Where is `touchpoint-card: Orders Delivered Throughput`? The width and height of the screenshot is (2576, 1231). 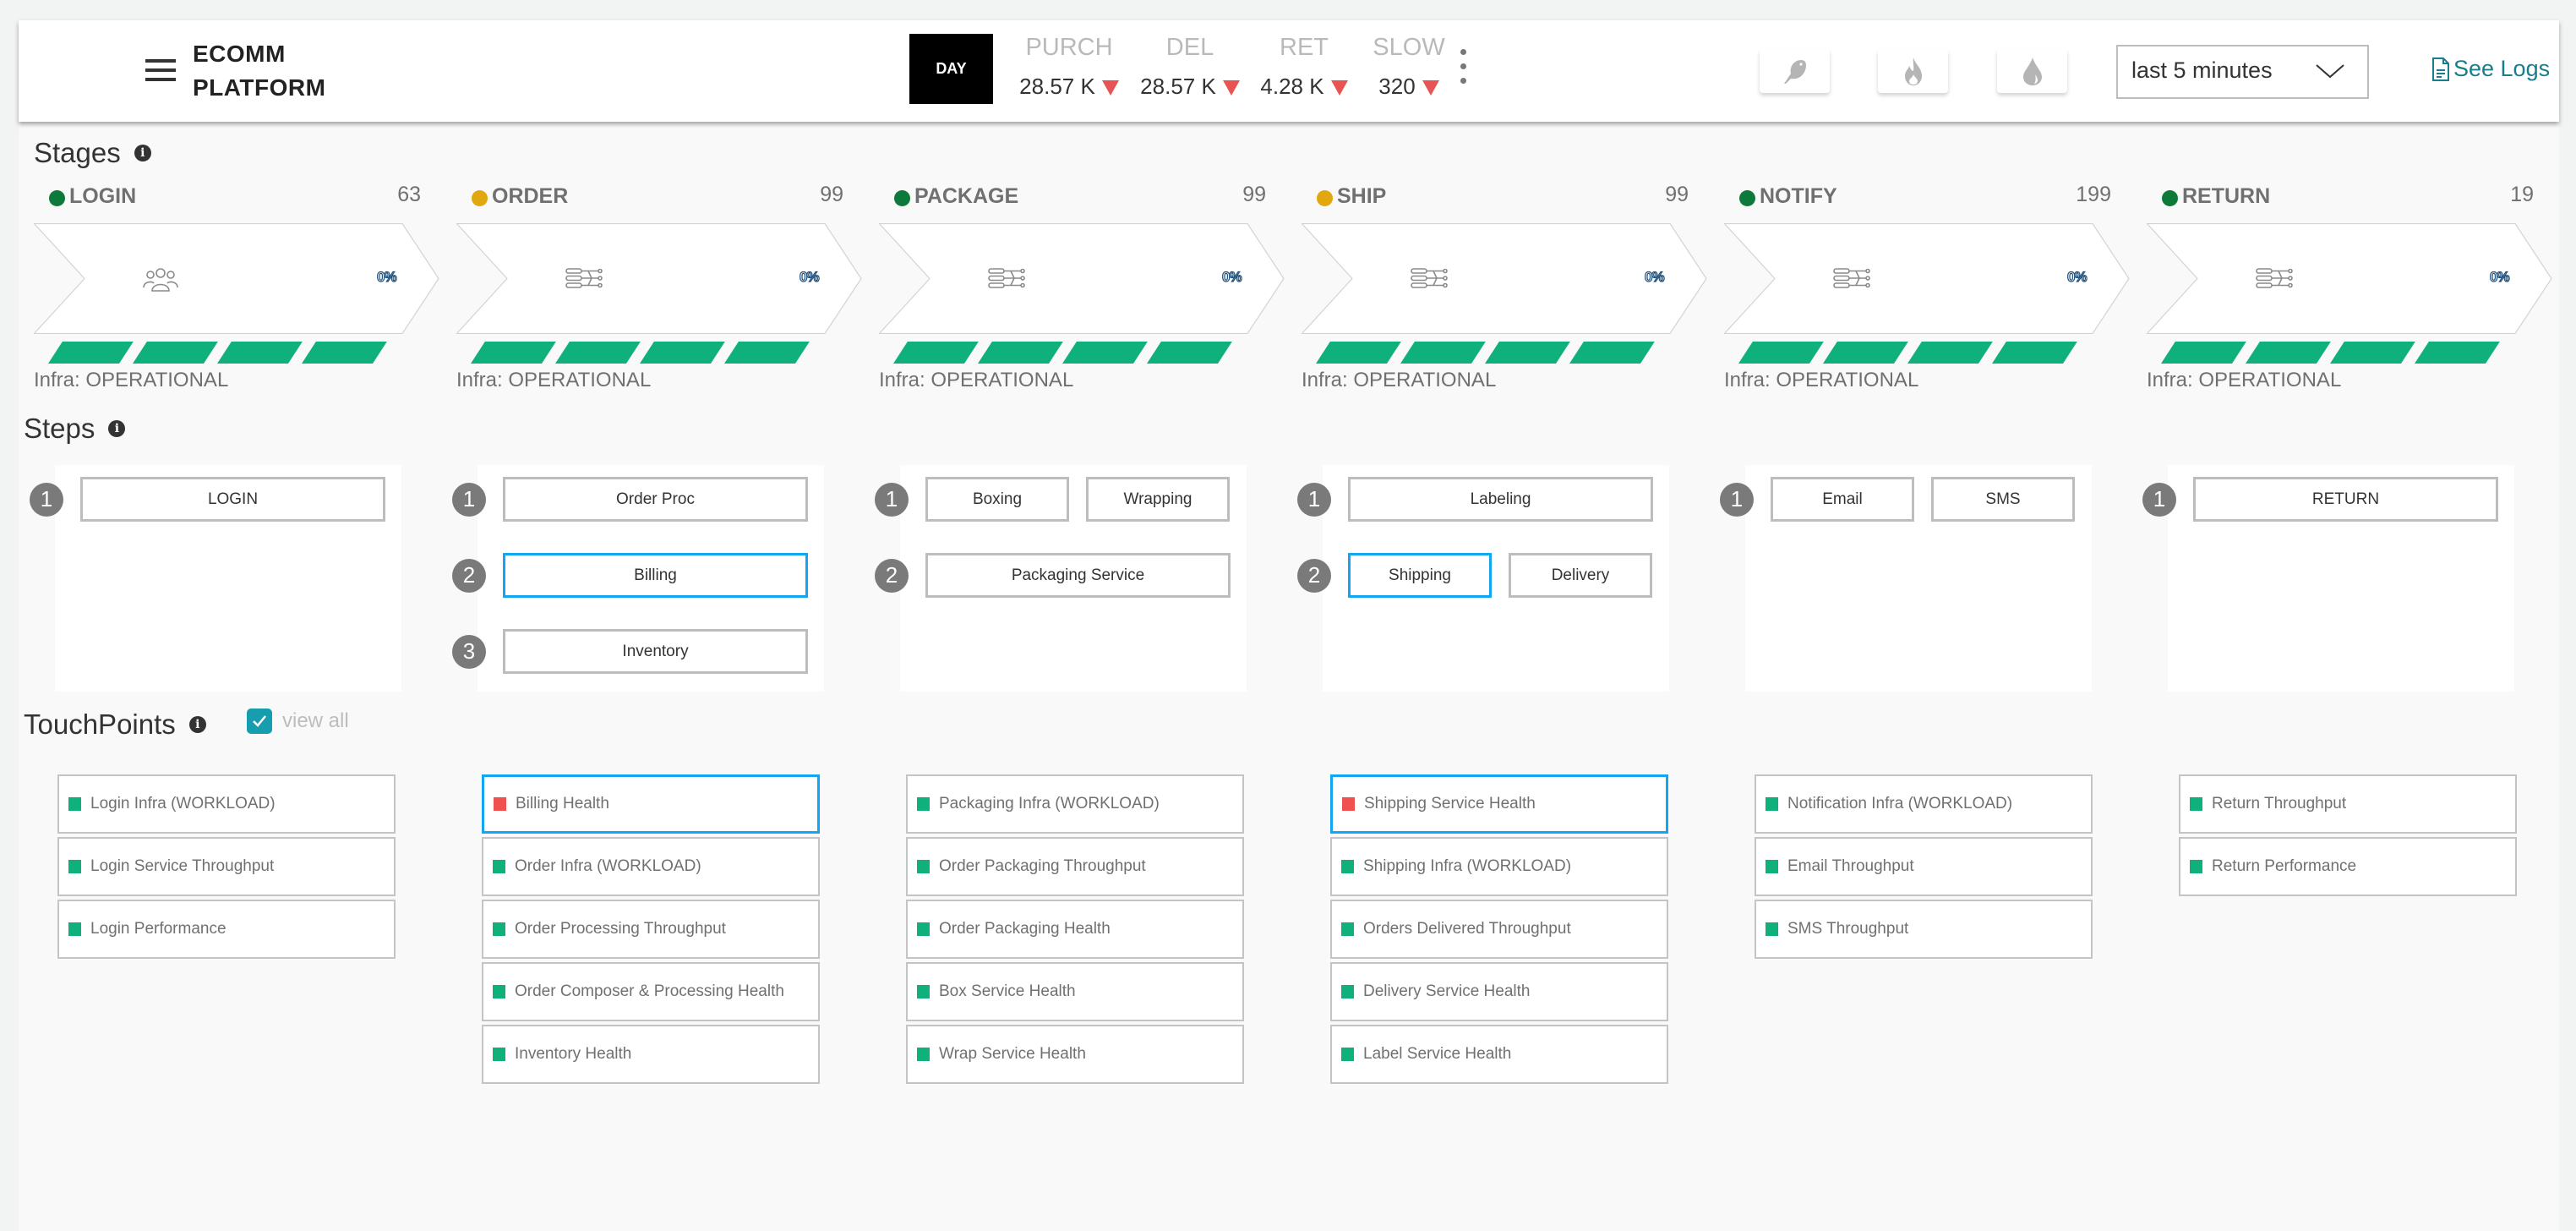
touchpoint-card: Orders Delivered Throughput is located at coordinates (1499, 930).